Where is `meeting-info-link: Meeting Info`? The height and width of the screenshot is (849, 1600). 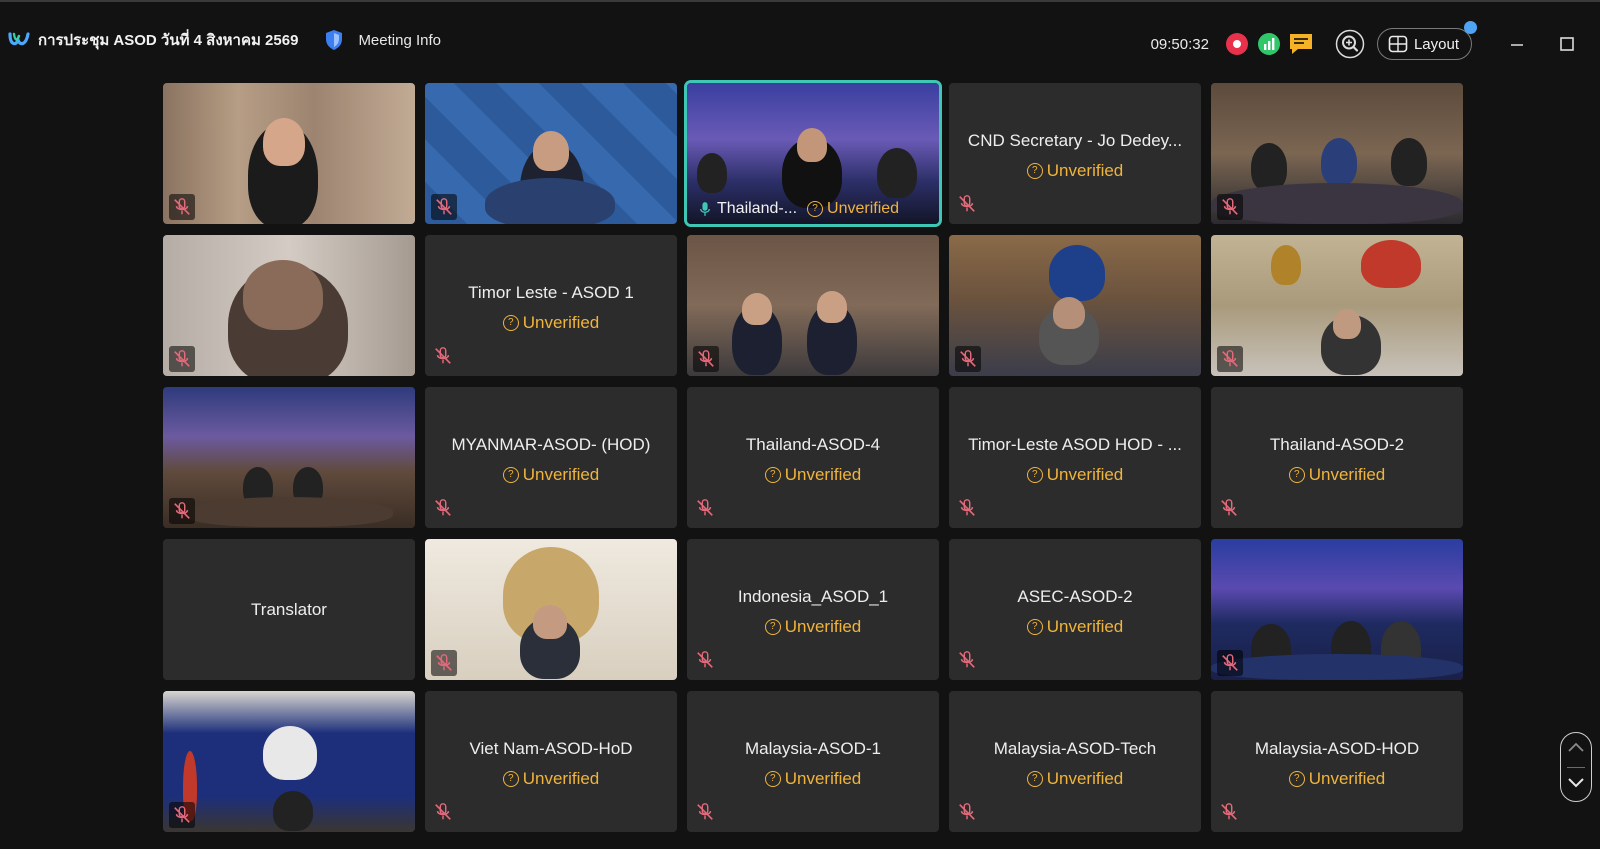 meeting-info-link: Meeting Info is located at coordinates (399, 40).